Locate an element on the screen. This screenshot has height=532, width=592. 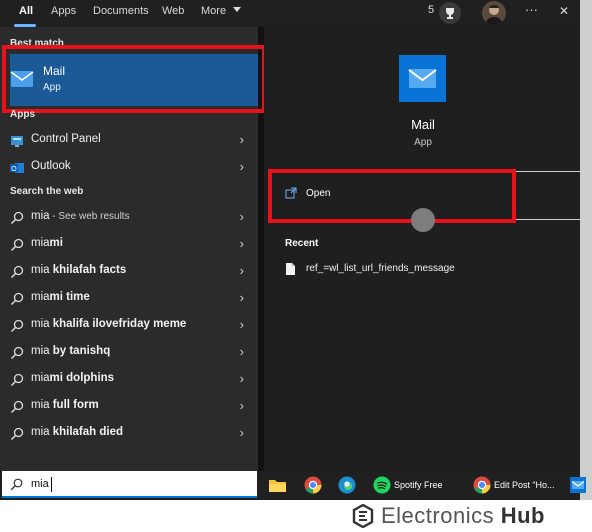
detail-divider-top is located at coordinates (546, 171).